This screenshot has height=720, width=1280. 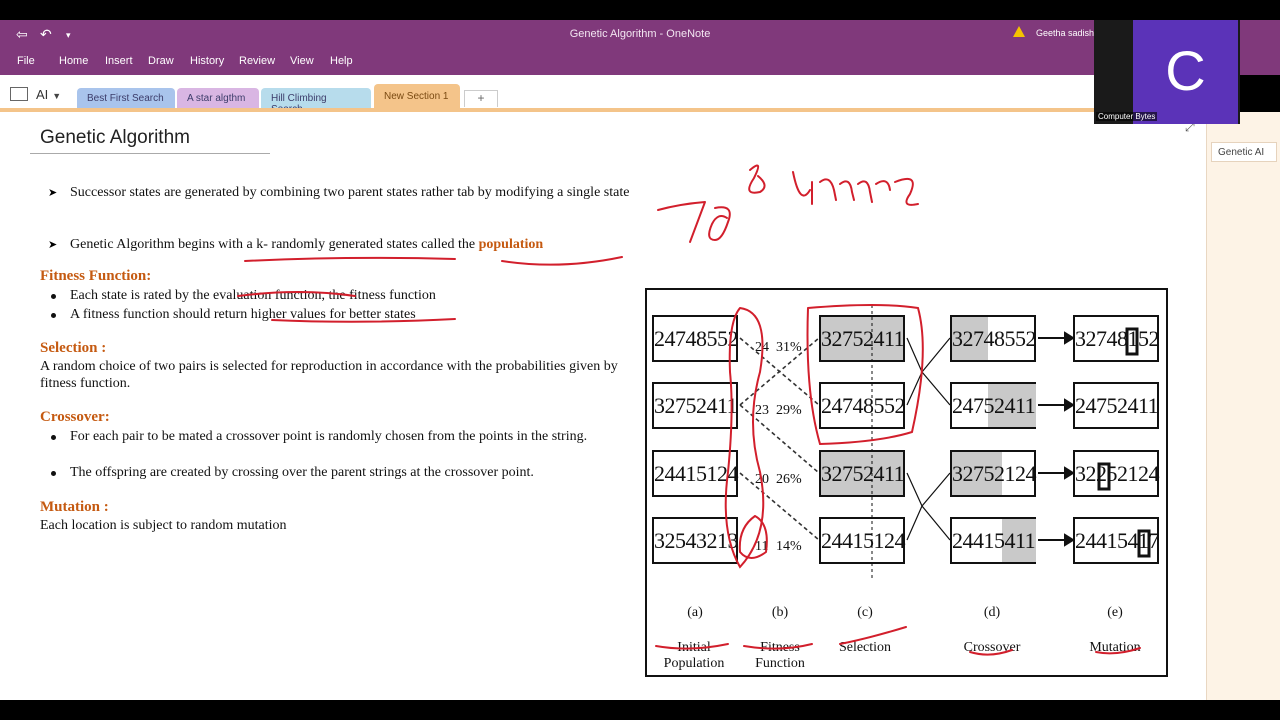 I want to click on crossover-string: 32748552, so click(x=994, y=338).